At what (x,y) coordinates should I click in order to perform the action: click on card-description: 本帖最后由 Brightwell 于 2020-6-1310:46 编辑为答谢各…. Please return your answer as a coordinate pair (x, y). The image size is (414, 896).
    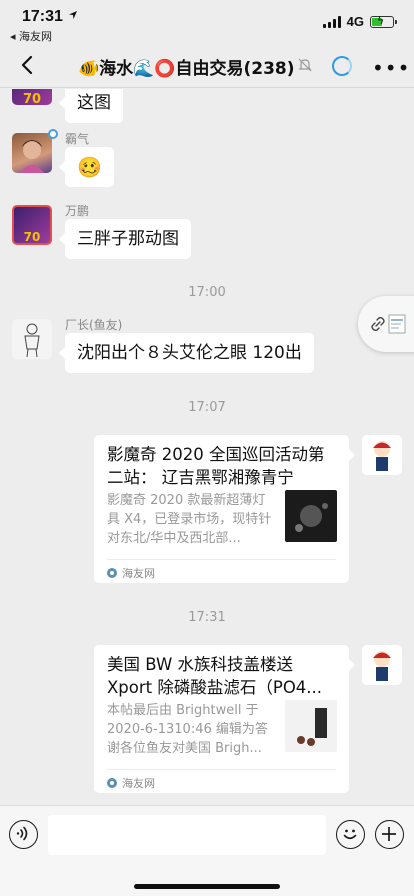
    Looking at the image, I should click on (187, 729).